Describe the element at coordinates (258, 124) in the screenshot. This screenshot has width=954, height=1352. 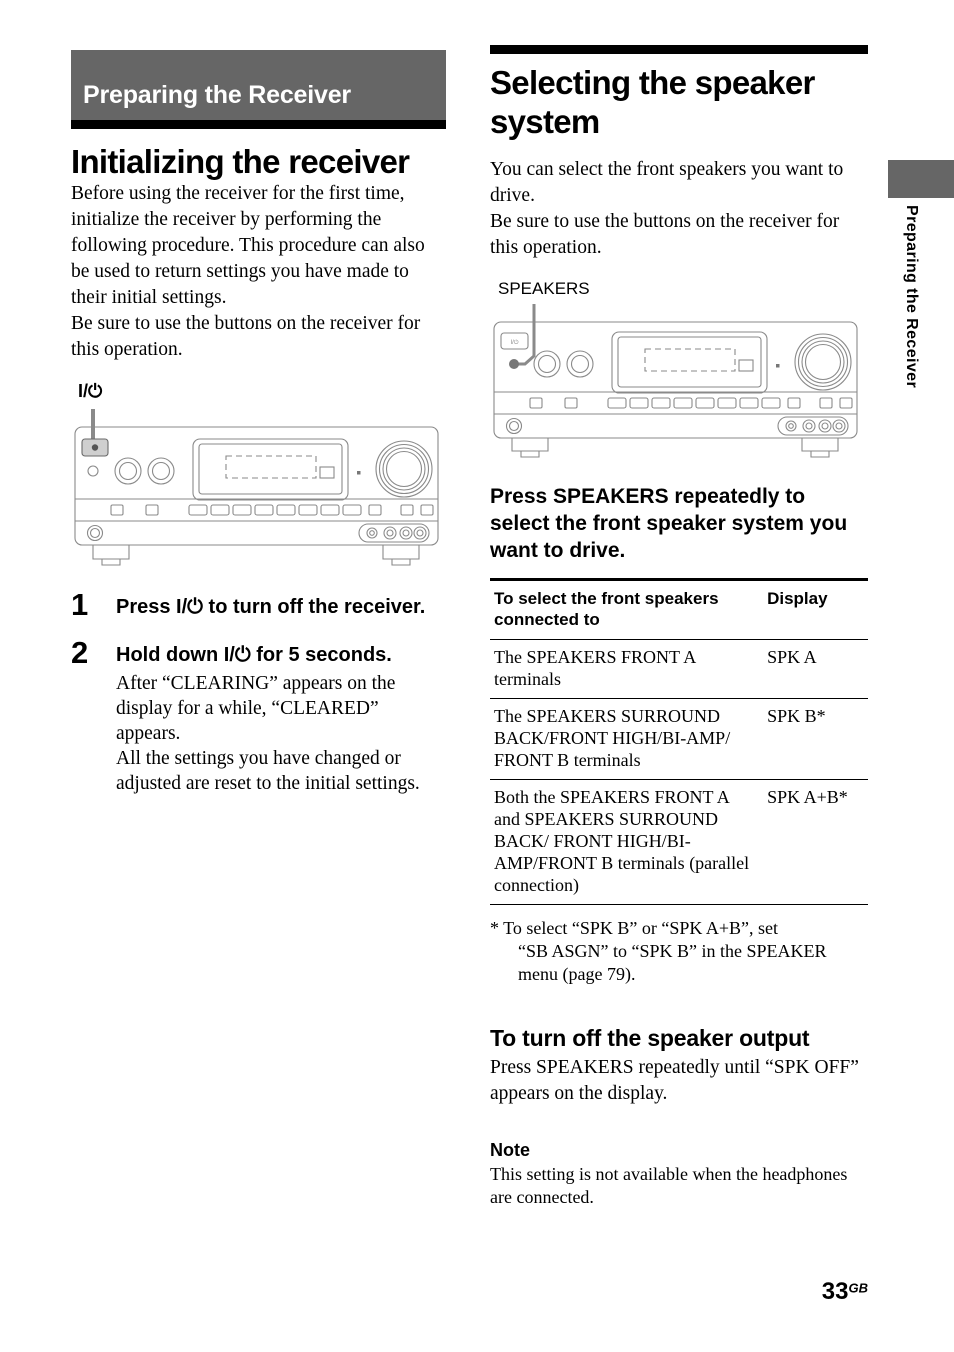
I see `chapter-banner-rule` at that location.